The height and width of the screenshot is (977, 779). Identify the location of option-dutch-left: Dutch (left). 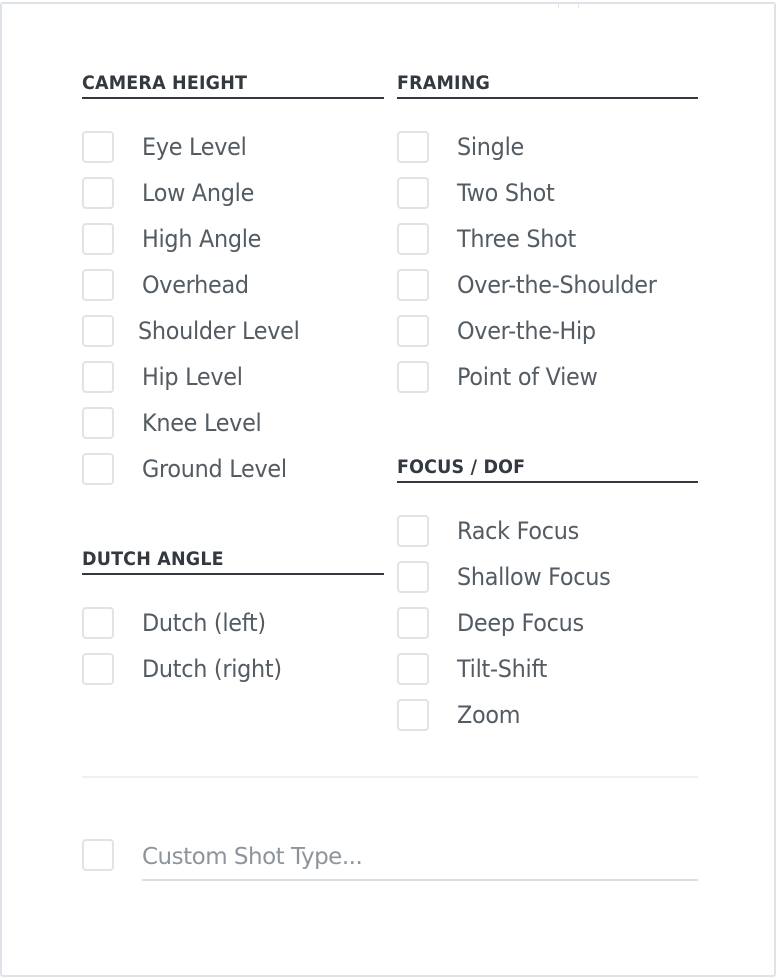
(178, 623).